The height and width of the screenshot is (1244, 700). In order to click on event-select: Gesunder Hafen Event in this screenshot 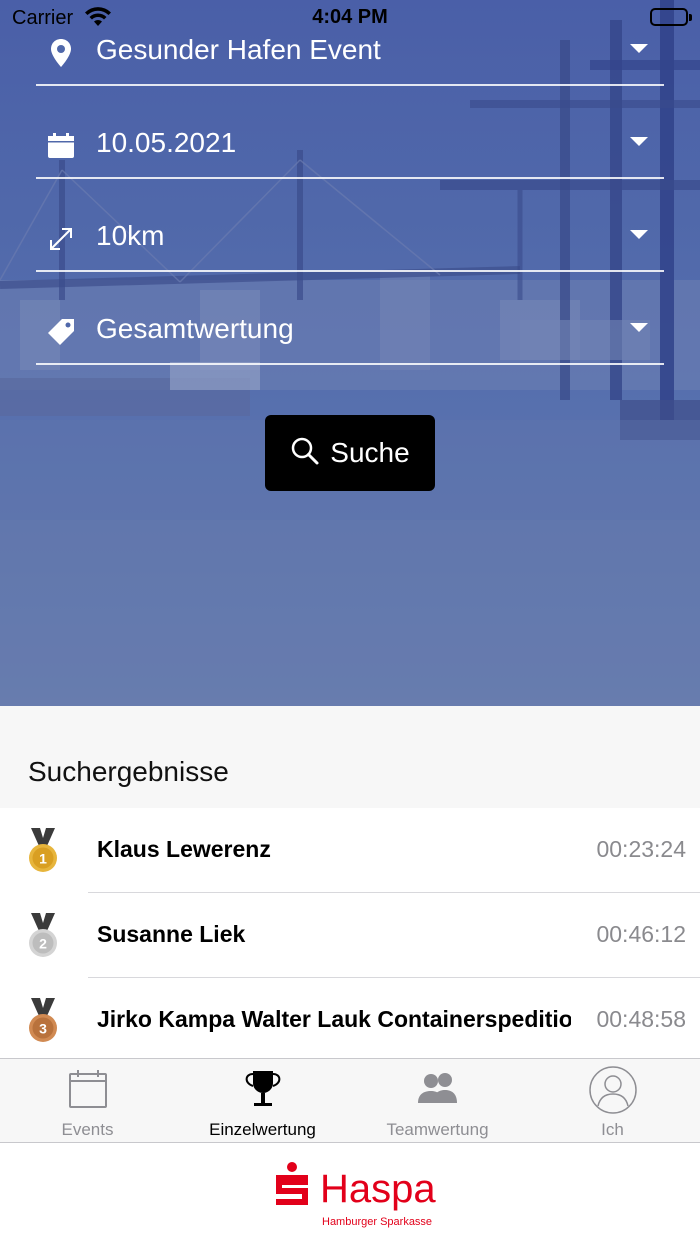, I will do `click(350, 58)`.